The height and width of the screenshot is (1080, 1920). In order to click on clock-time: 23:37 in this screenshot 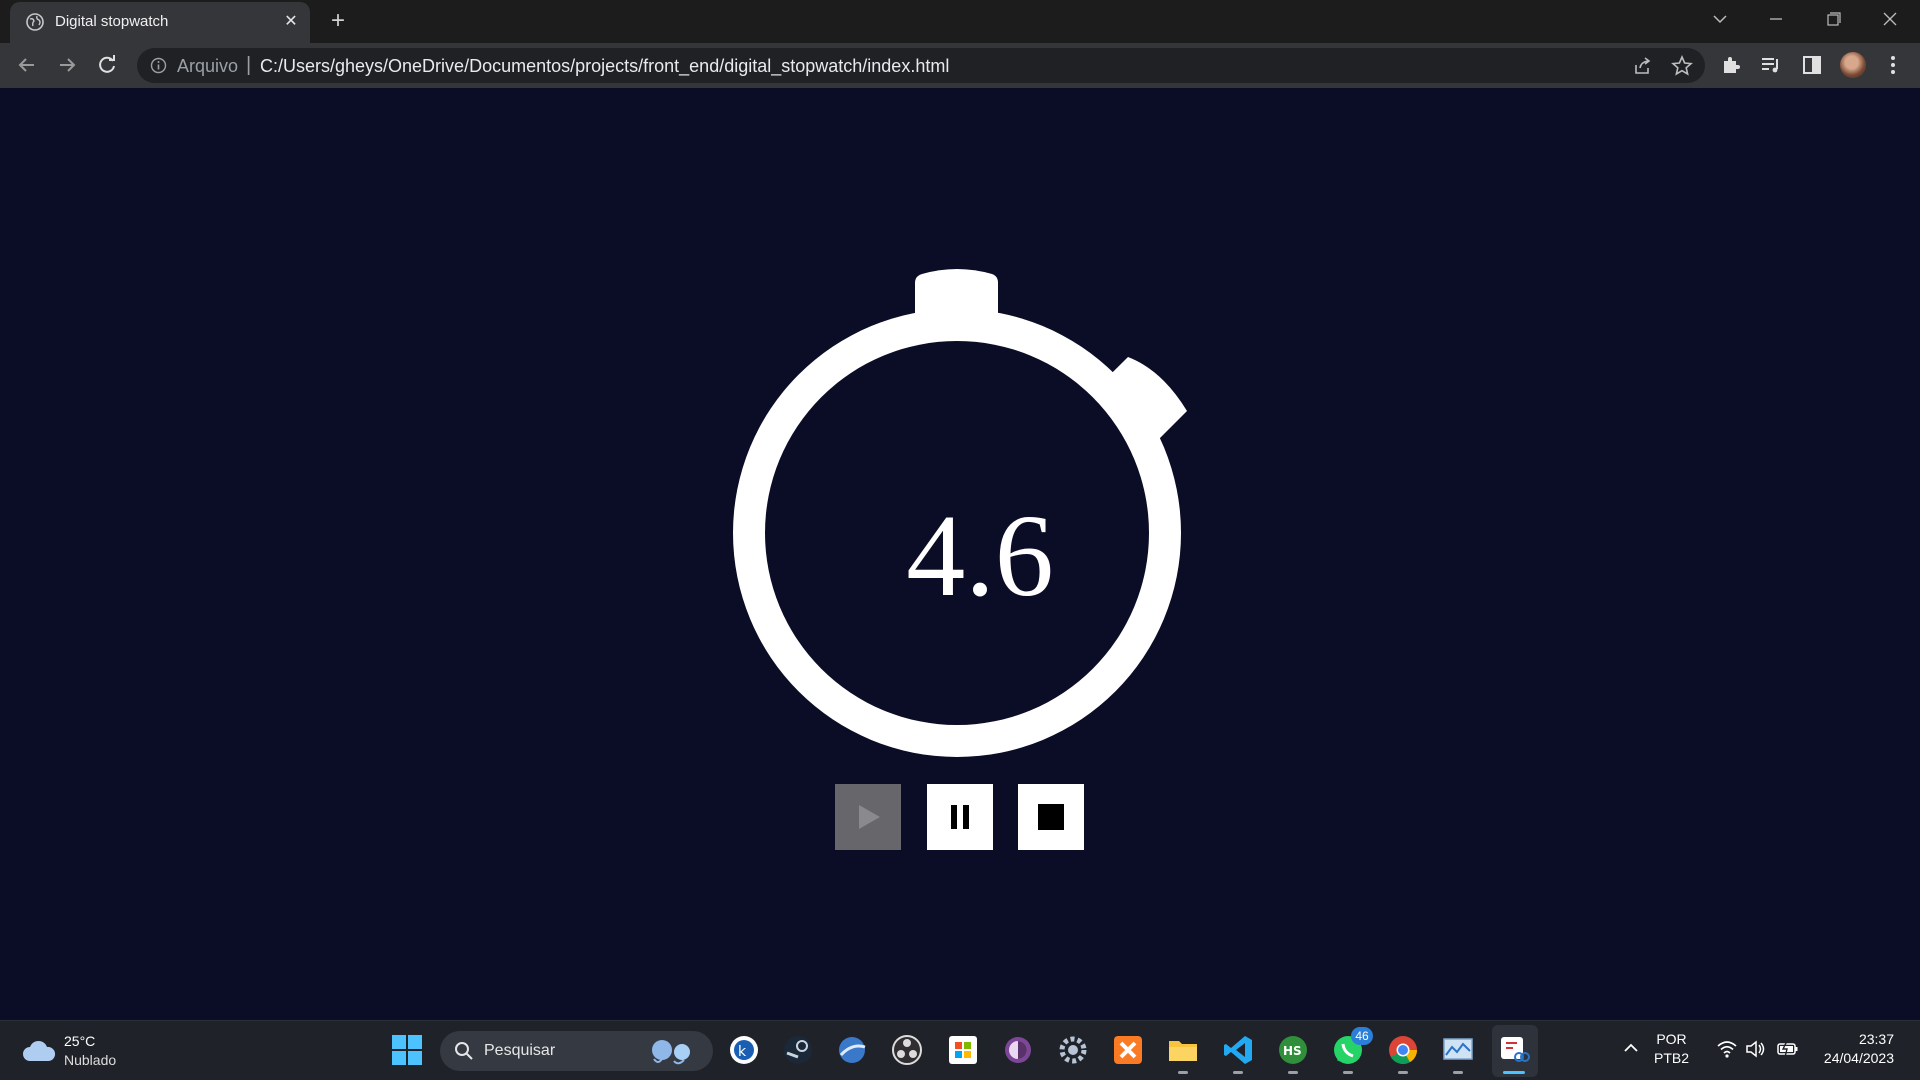, I will do `click(1876, 1039)`.